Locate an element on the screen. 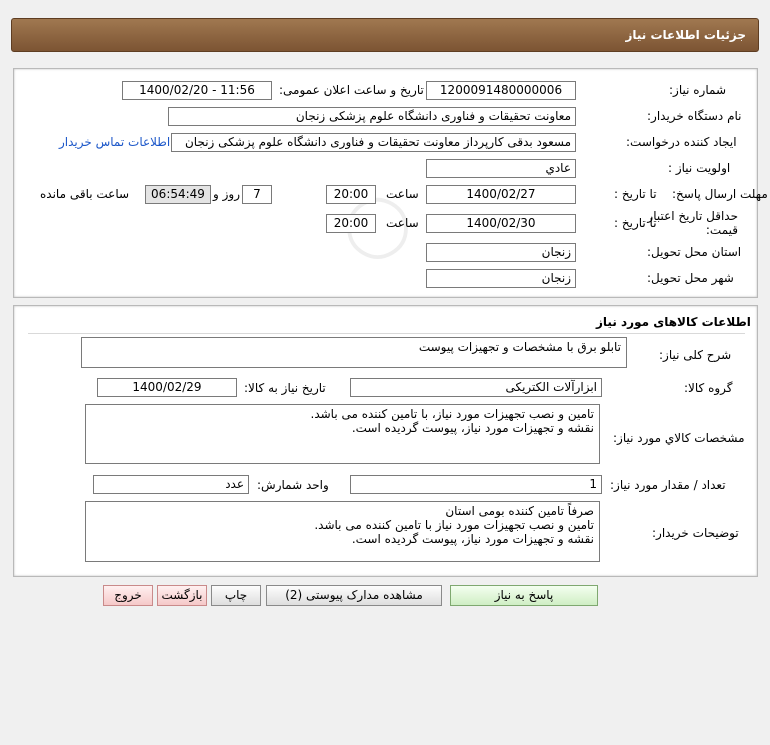 This screenshot has width=770, height=745. page-title: جزئیات اطلاعات نیاز is located at coordinates (685, 35).